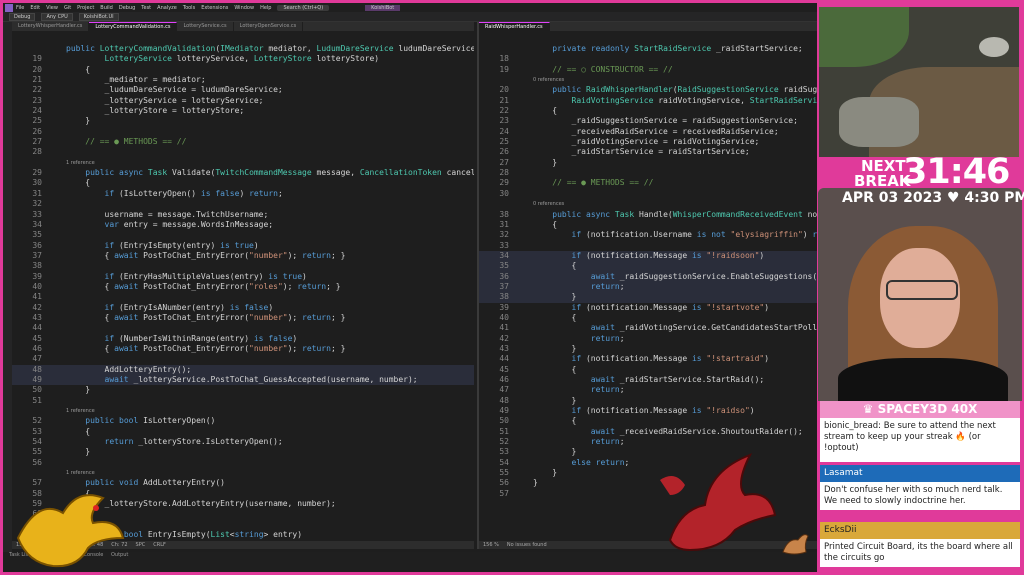  I want to click on code-line: 27 }, so click(652, 163).